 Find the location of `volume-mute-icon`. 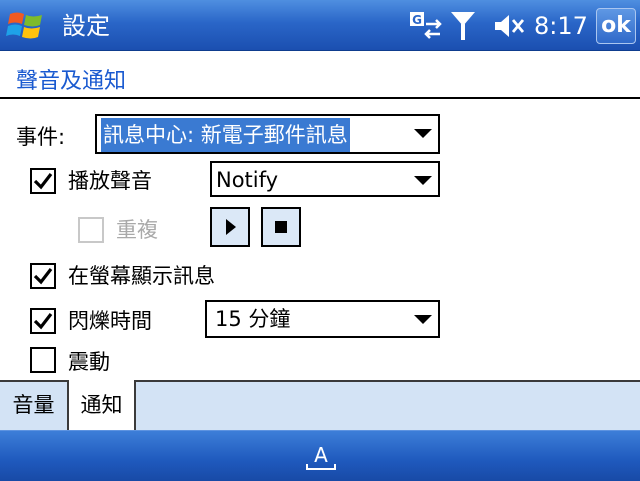

volume-mute-icon is located at coordinates (509, 26).